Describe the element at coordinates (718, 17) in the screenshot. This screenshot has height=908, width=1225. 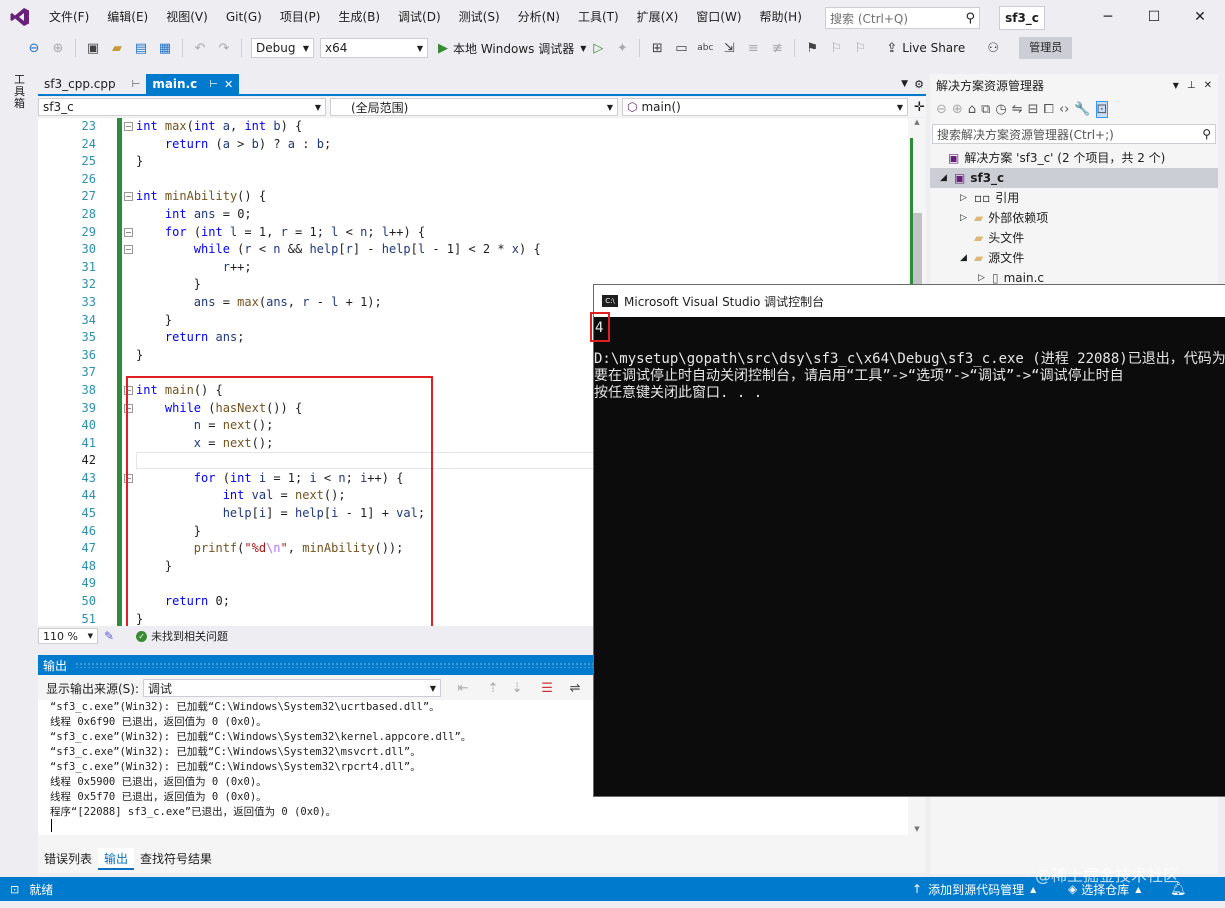
I see `menu-item: 窗口(W)` at that location.